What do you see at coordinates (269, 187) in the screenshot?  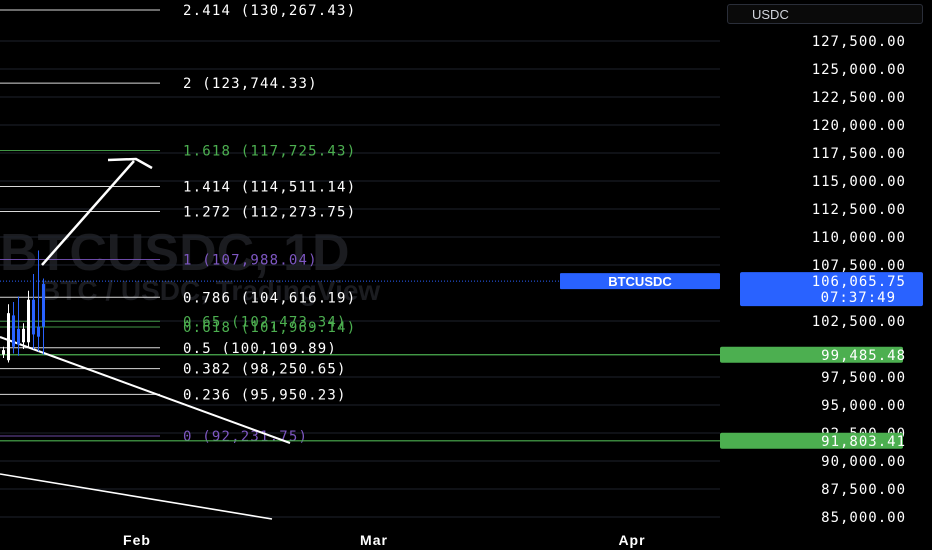 I see `fib-level-label: 1.414 (114,511.14)` at bounding box center [269, 187].